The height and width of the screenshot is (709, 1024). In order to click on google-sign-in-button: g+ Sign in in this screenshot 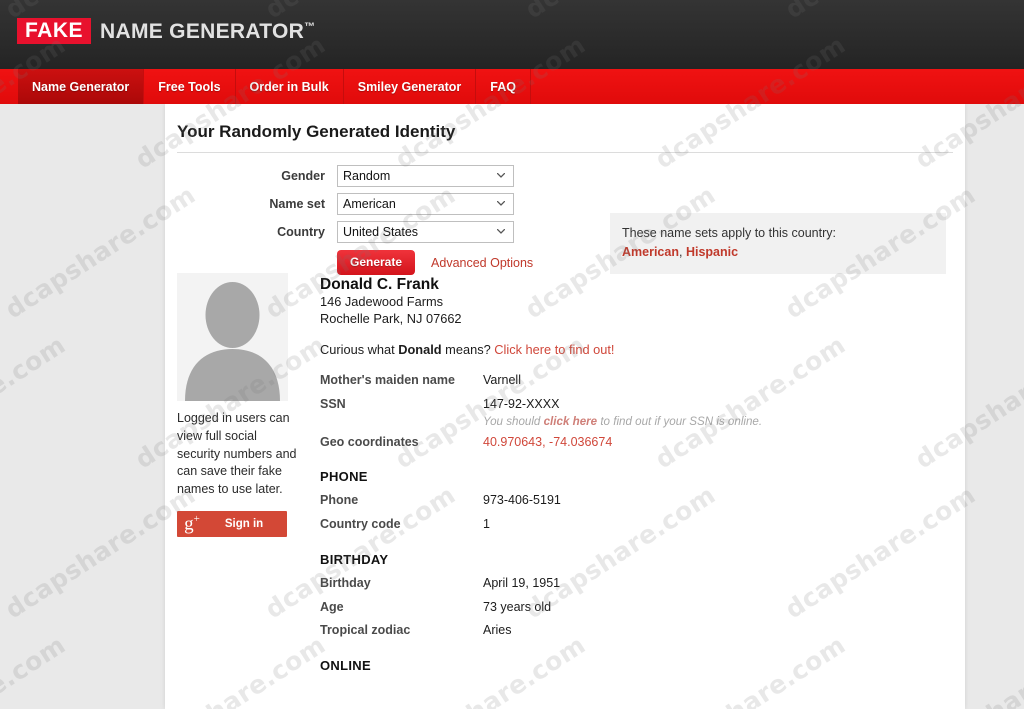, I will do `click(232, 523)`.